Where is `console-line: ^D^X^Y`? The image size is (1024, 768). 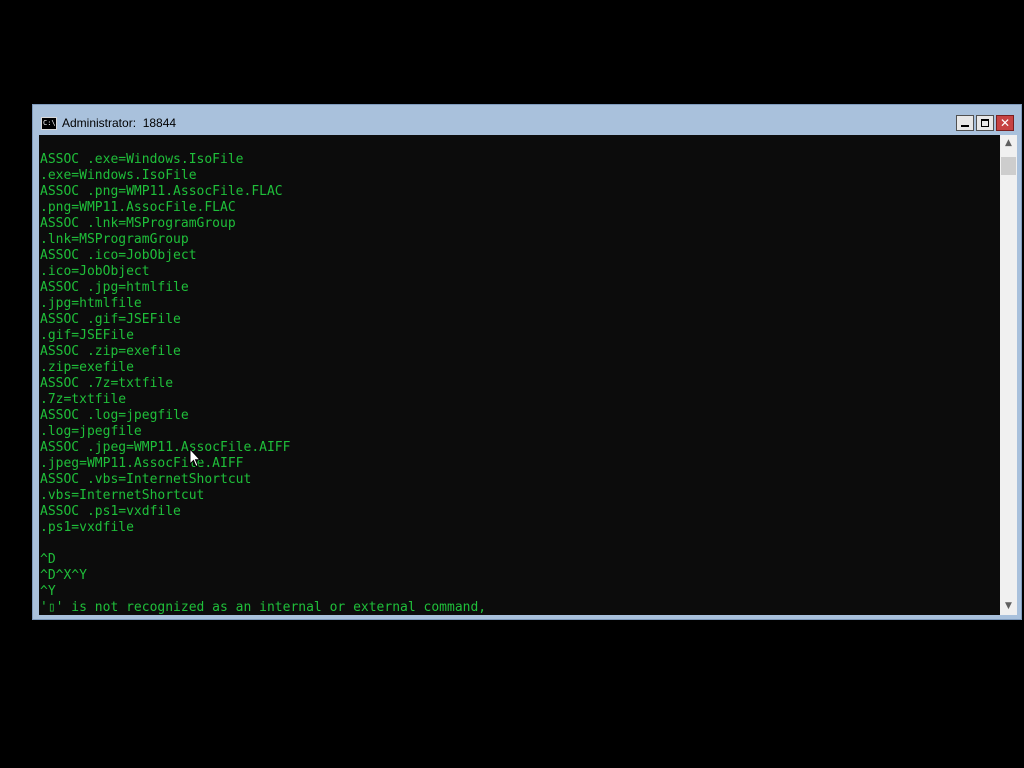 console-line: ^D^X^Y is located at coordinates (63, 575).